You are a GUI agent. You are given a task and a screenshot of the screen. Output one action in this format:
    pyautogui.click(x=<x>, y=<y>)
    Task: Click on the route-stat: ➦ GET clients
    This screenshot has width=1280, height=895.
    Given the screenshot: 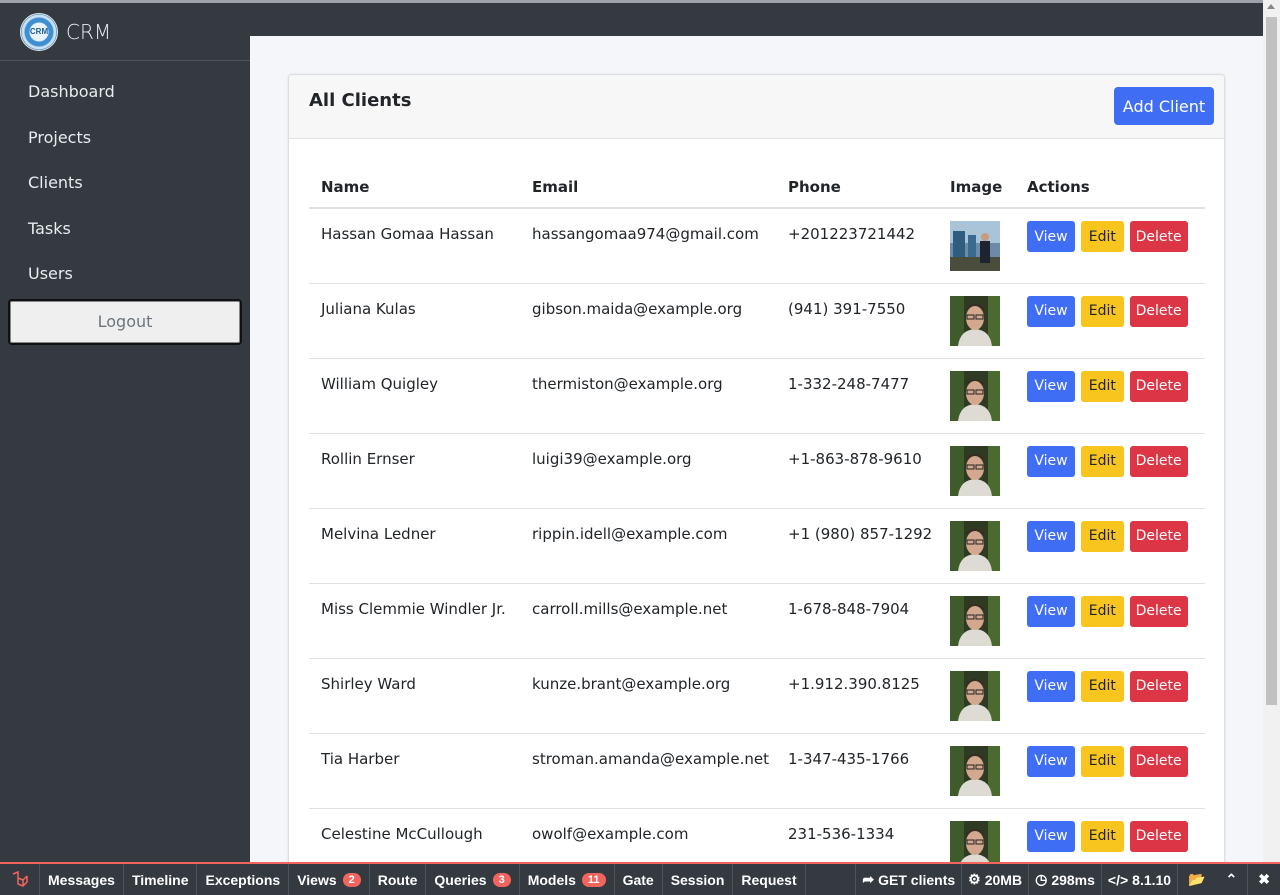 What is the action you would take?
    pyautogui.click(x=908, y=879)
    